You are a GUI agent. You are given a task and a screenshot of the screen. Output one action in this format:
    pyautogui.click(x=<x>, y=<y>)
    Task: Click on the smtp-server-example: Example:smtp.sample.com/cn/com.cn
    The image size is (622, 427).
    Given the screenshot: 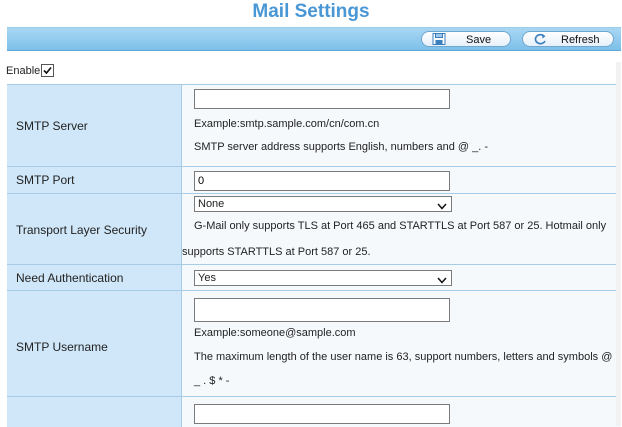 What is the action you would take?
    pyautogui.click(x=287, y=124)
    